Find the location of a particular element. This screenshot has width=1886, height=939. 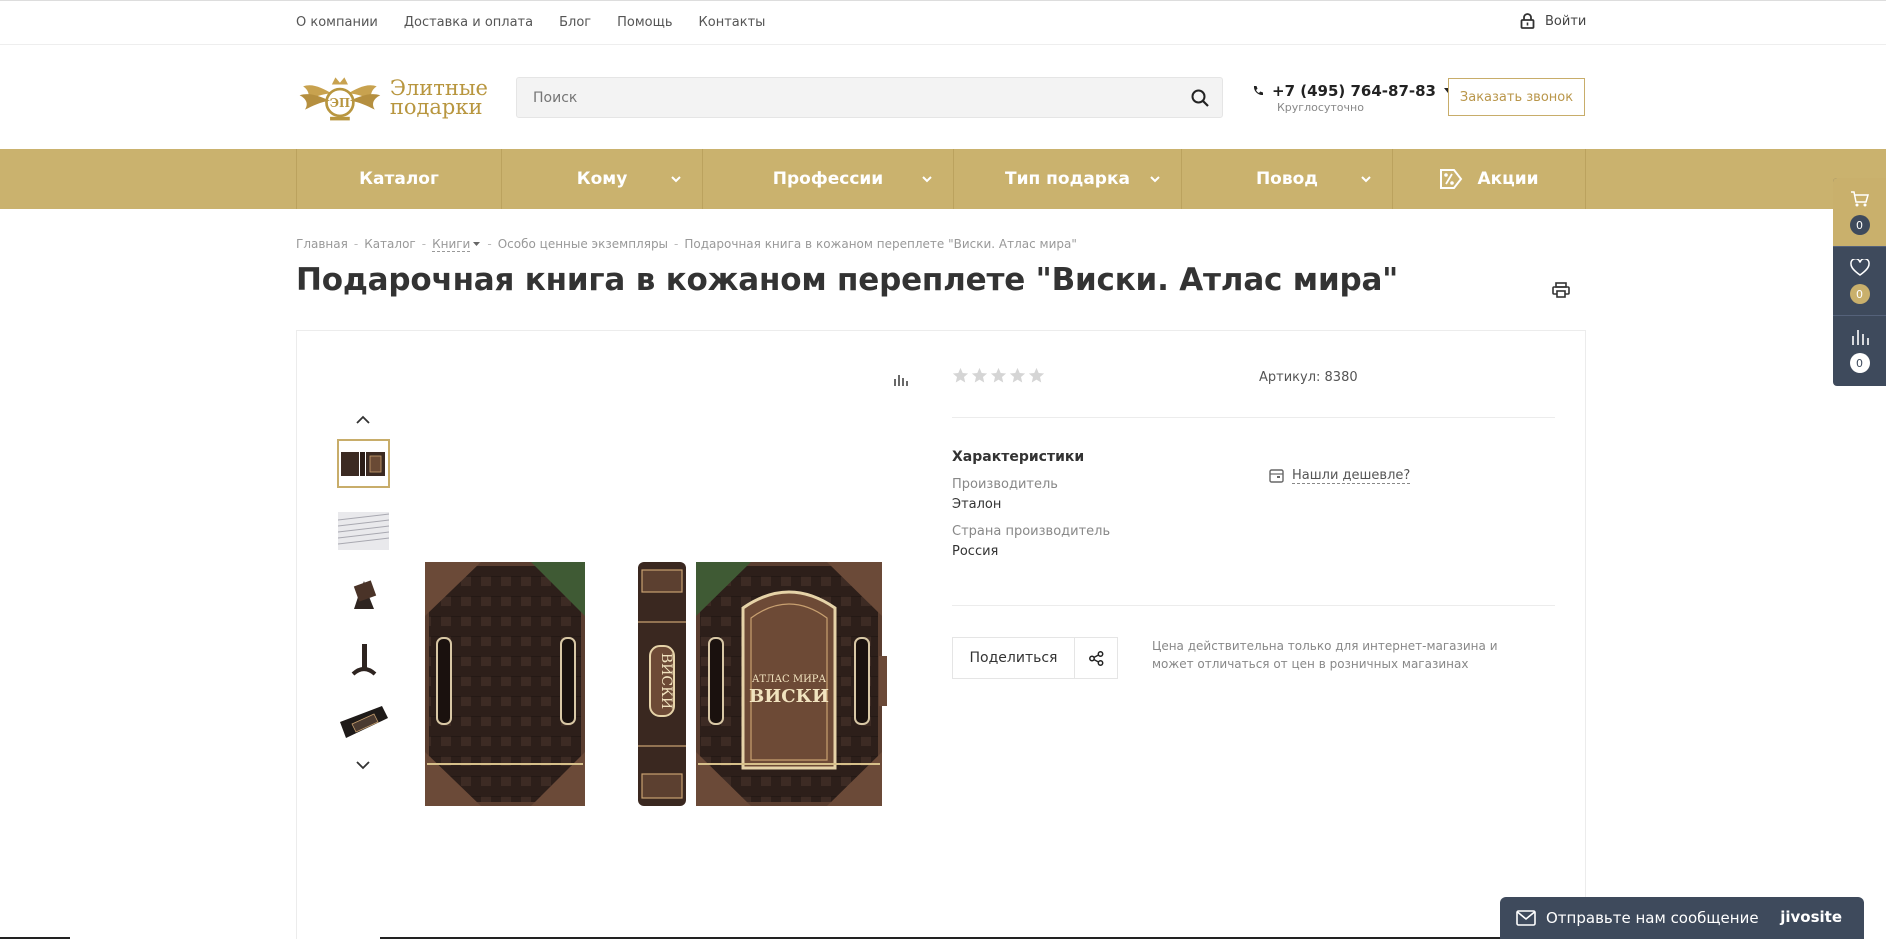

menu-item-catalog: Каталог is located at coordinates (399, 179).